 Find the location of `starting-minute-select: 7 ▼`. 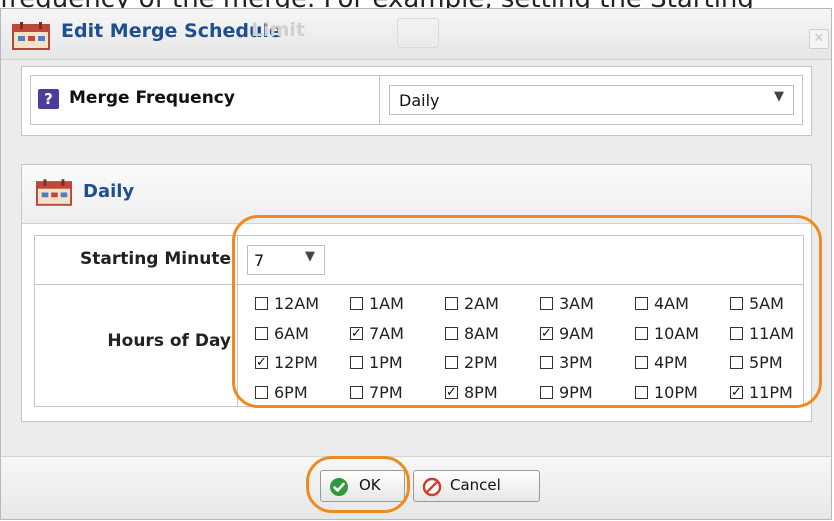

starting-minute-select: 7 ▼ is located at coordinates (286, 260).